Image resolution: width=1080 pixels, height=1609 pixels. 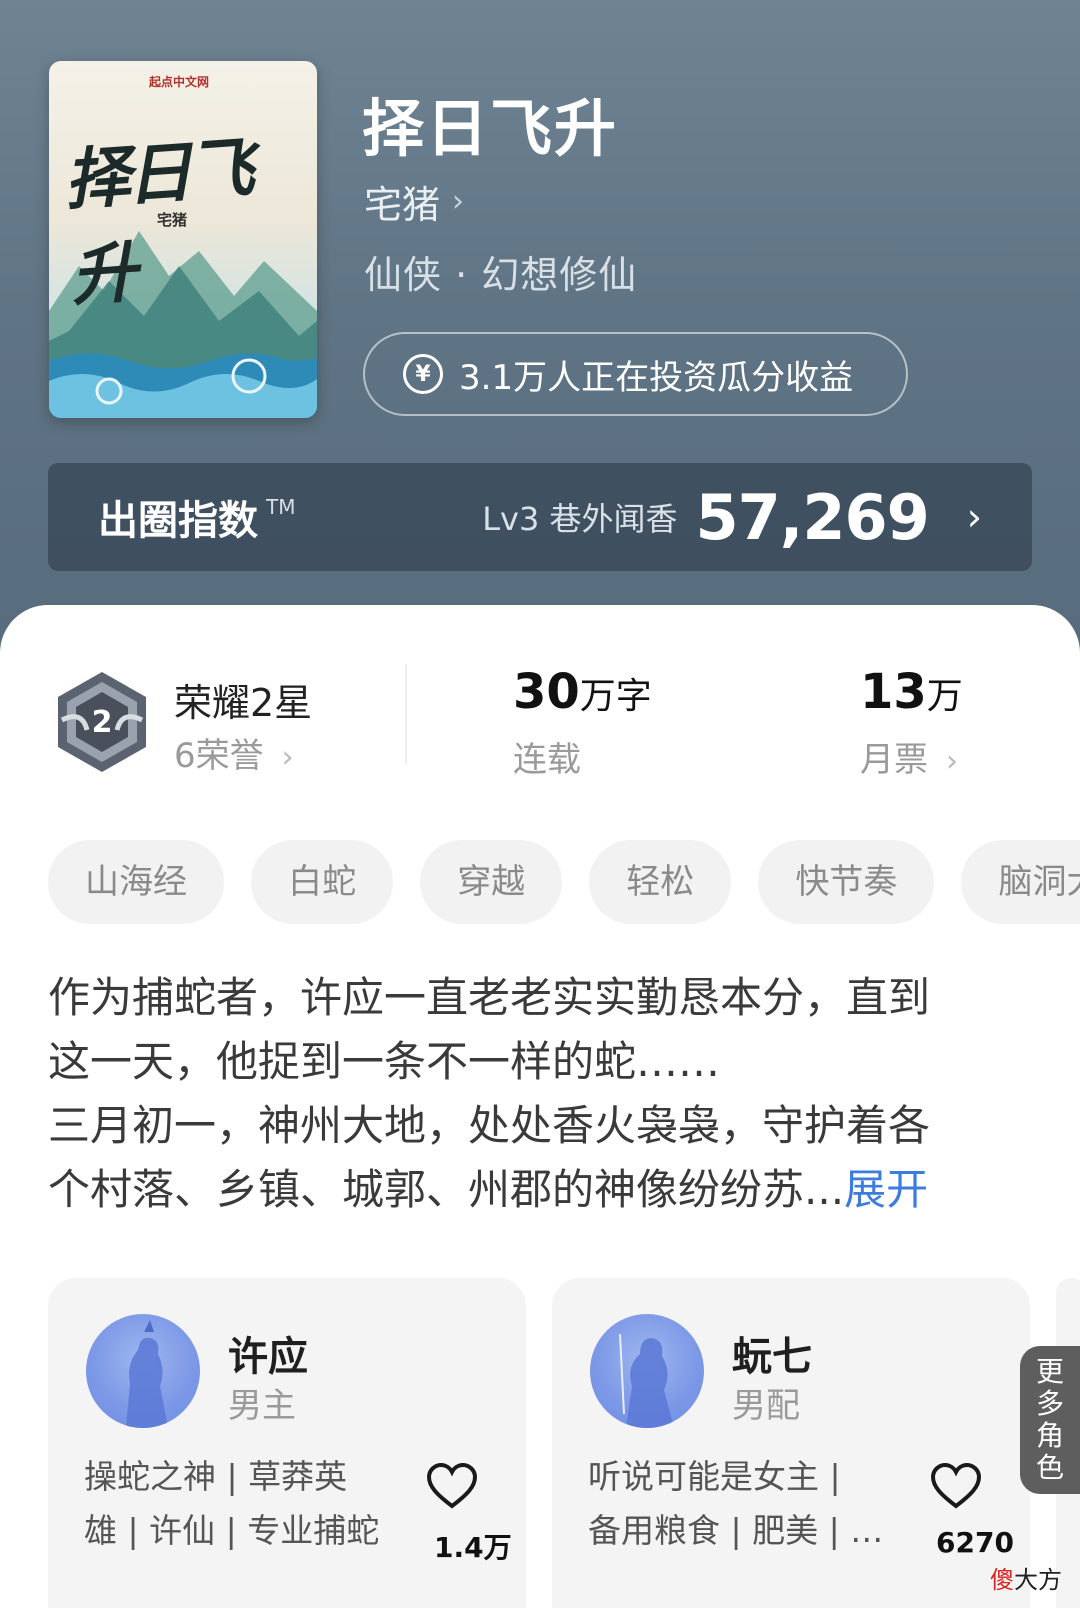 What do you see at coordinates (268, 1357) in the screenshot?
I see `character-name: 许应` at bounding box center [268, 1357].